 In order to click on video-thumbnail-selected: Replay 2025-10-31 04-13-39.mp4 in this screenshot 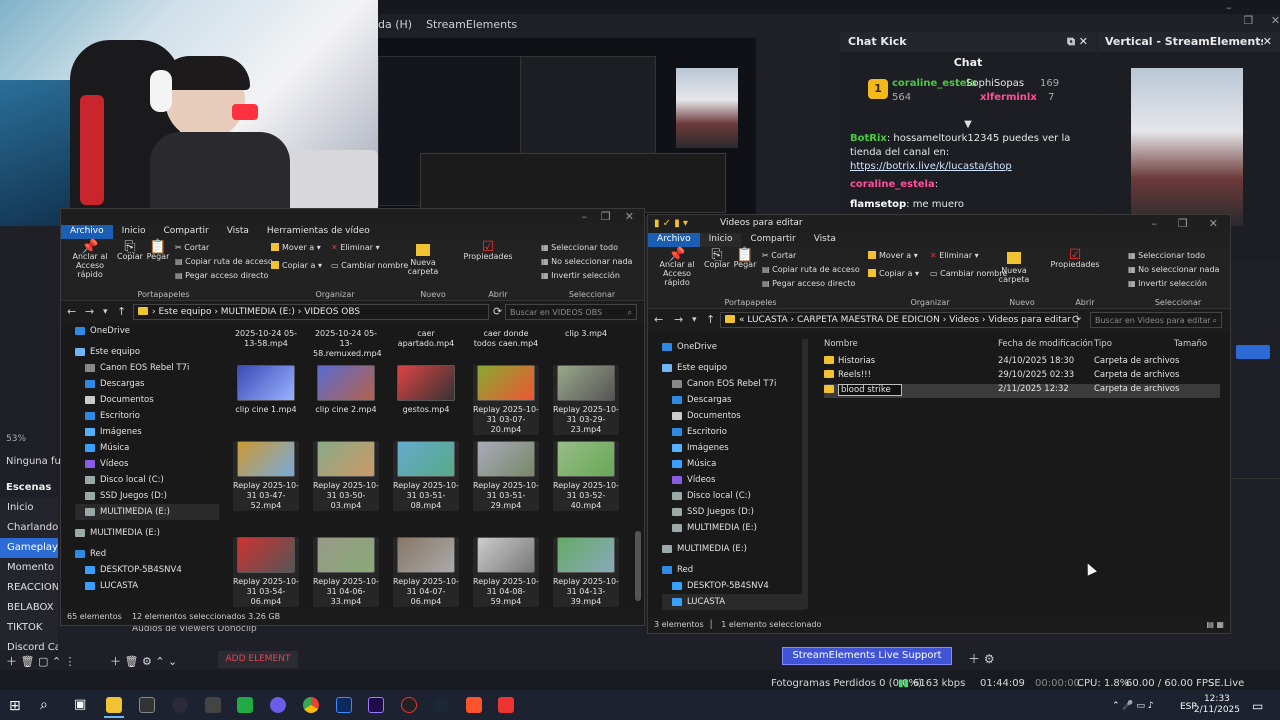, I will do `click(586, 572)`.